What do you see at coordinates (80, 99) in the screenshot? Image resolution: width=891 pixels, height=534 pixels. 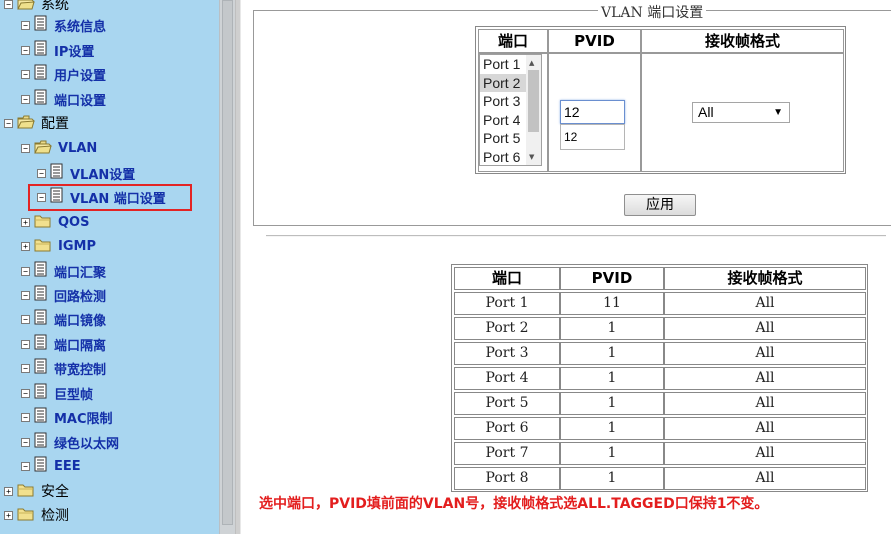 I see `tree-item-label: 端口设置` at bounding box center [80, 99].